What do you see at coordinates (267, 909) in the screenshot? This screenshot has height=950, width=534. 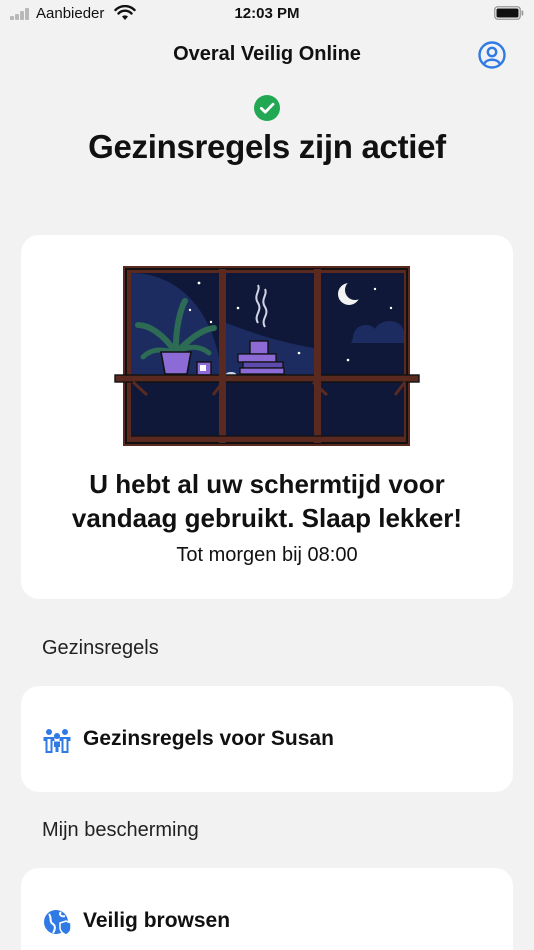 I see `safe-browsing-row: Veilig browsen` at bounding box center [267, 909].